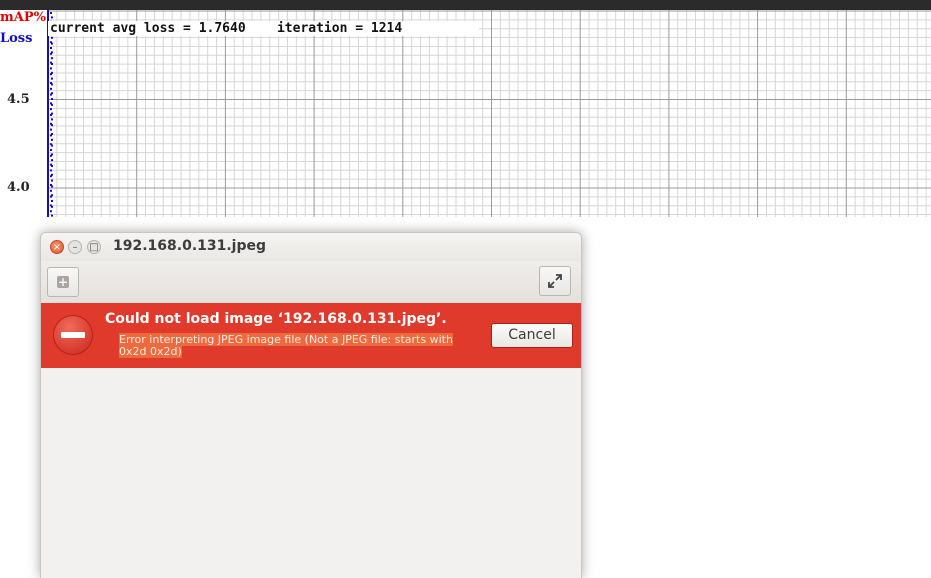 This screenshot has width=931, height=578. I want to click on cancel-button: Cancel, so click(532, 335).